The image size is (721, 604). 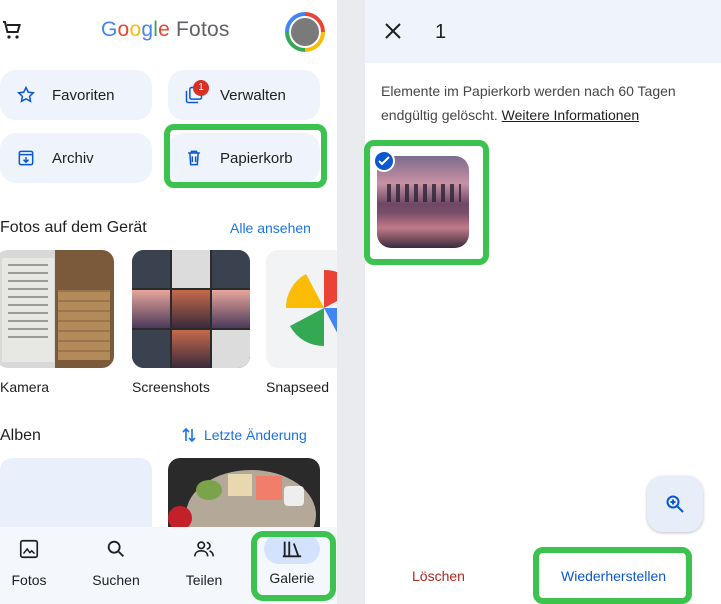 What do you see at coordinates (393, 31) in the screenshot?
I see `close-icon` at bounding box center [393, 31].